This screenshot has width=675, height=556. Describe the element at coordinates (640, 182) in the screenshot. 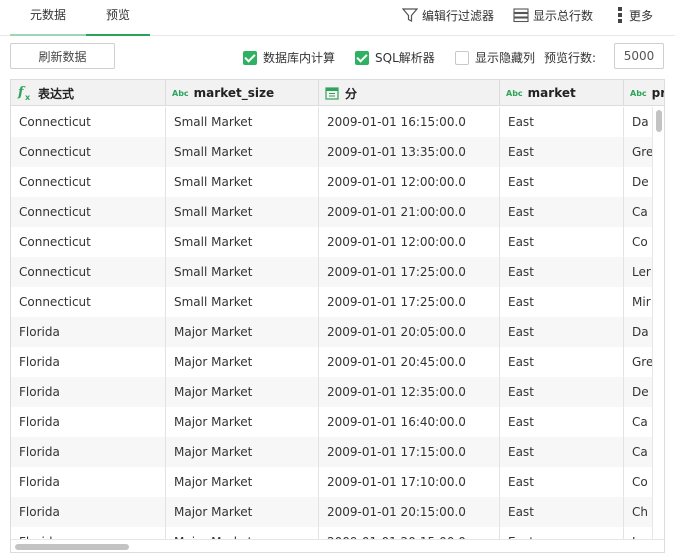

I see `cell-product: De` at that location.